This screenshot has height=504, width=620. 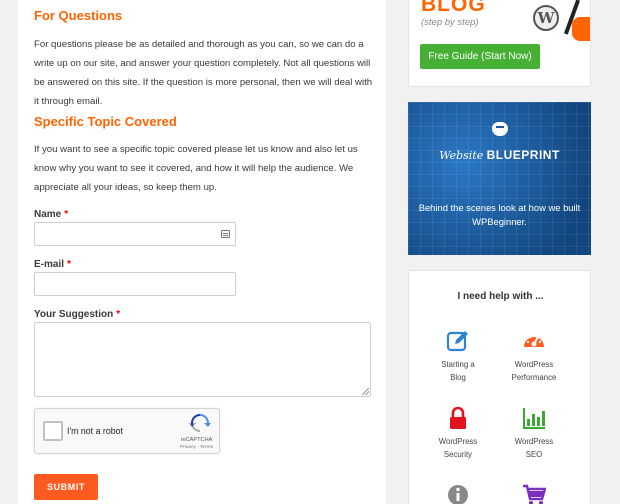 I want to click on free-guide-button: Free Guide (Start Now), so click(x=480, y=56).